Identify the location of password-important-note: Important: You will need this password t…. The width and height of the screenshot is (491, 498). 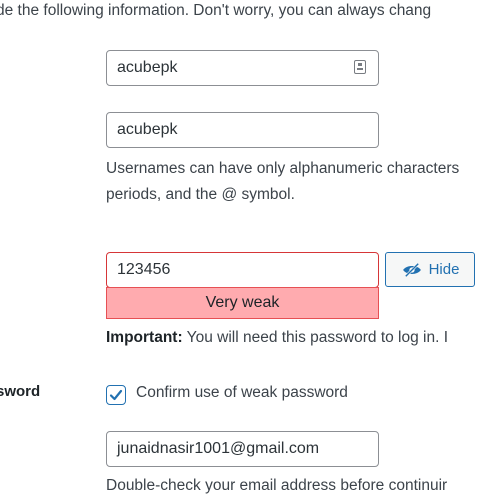
(277, 338).